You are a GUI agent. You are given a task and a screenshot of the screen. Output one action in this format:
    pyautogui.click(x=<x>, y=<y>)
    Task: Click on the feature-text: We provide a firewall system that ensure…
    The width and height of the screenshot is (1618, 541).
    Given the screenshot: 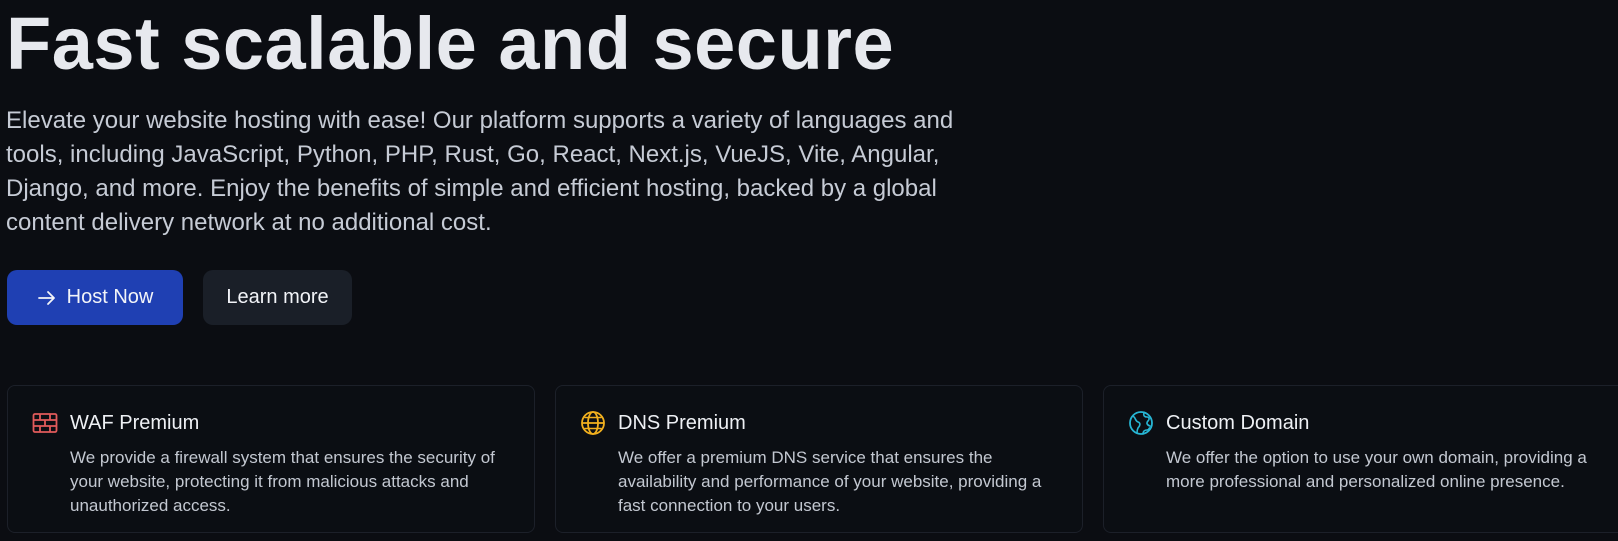 What is the action you would take?
    pyautogui.click(x=282, y=481)
    